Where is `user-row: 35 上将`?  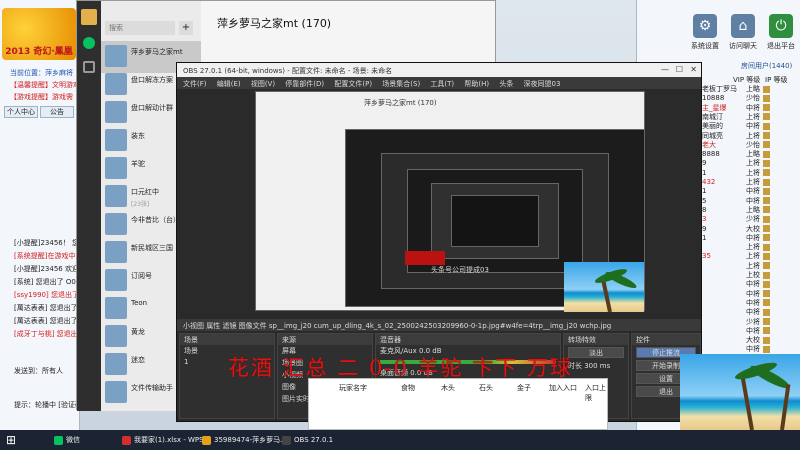
user-row: 35 上将 is located at coordinates (749, 255).